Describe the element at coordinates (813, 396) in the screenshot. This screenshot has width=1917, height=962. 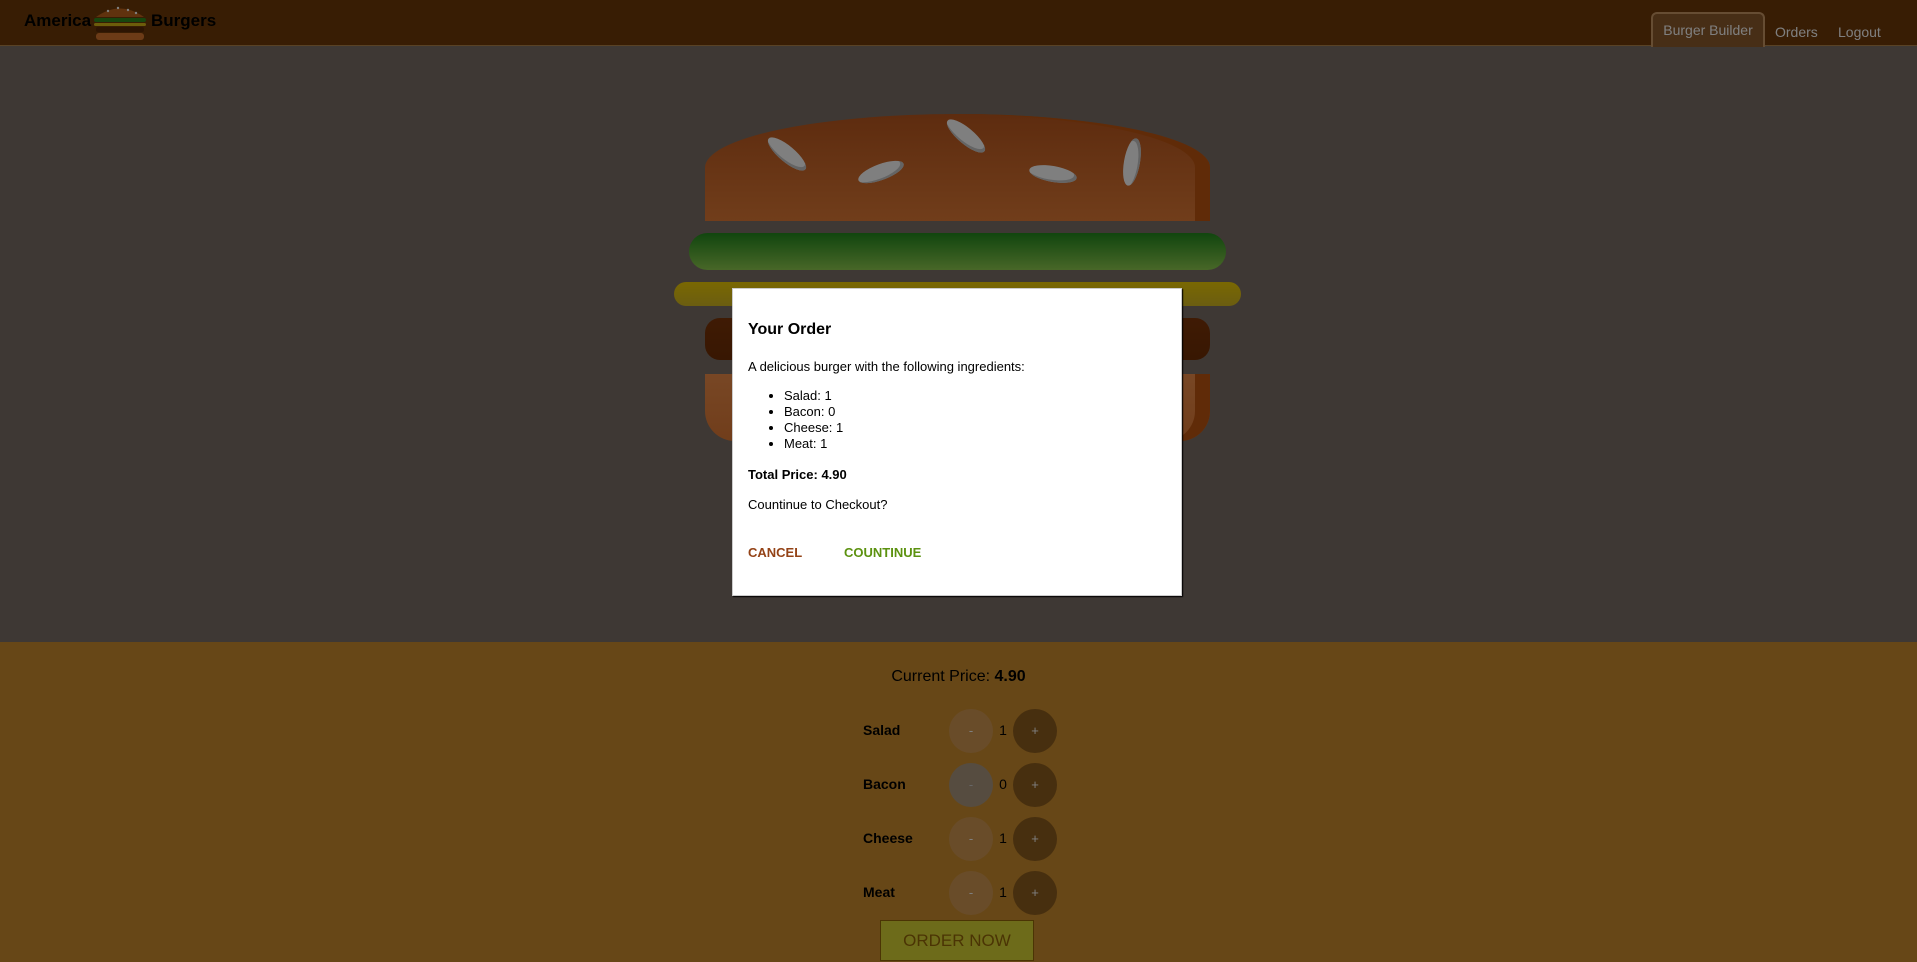
I see `summary-item-salad: Salad: 1` at that location.